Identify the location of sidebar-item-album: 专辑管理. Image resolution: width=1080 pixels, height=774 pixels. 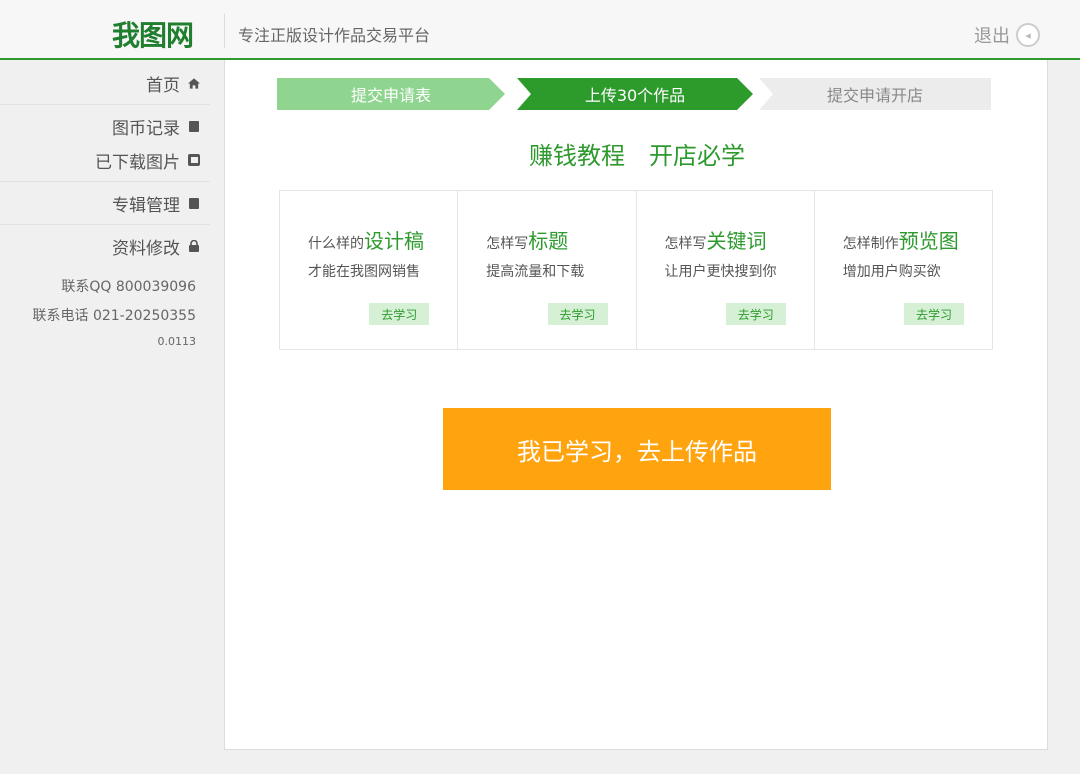
(105, 203).